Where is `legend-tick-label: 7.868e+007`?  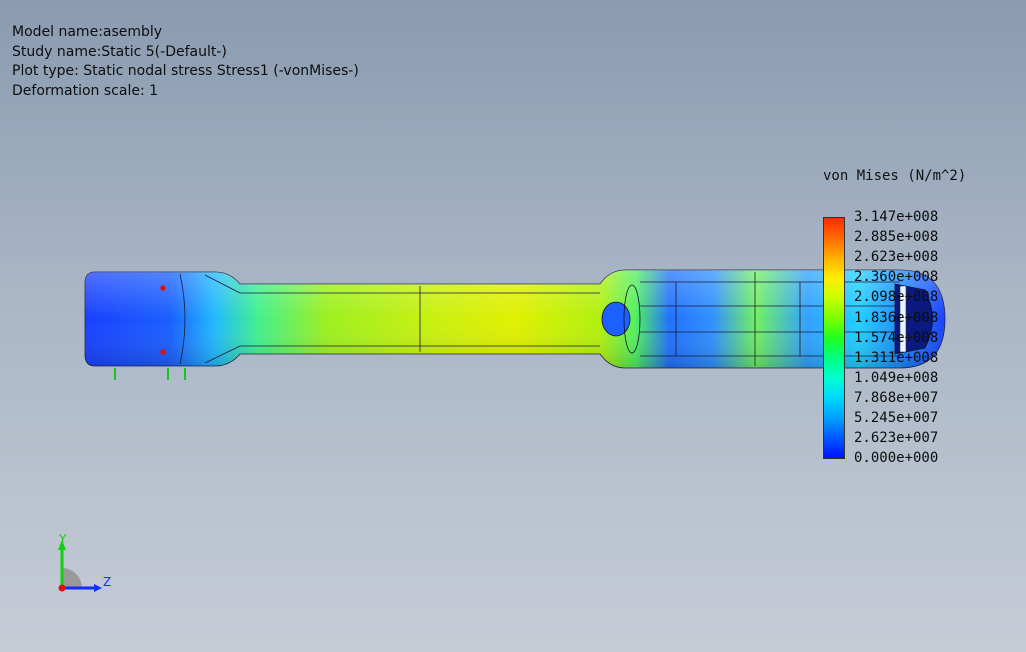
legend-tick-label: 7.868e+007 is located at coordinates (896, 397).